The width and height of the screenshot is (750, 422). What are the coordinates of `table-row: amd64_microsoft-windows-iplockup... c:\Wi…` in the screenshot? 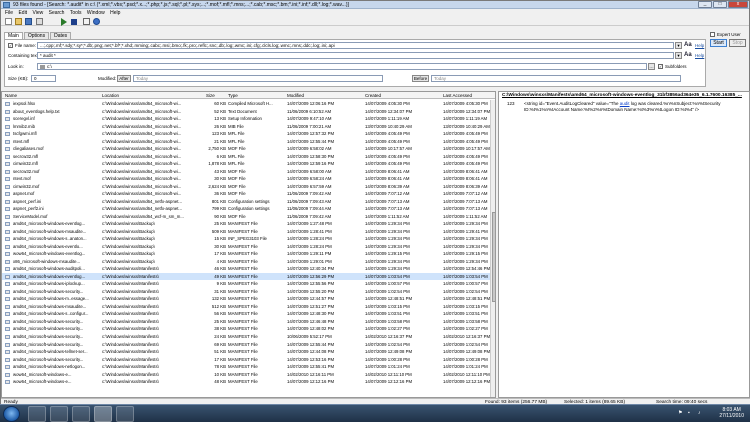 It's located at (246, 284).